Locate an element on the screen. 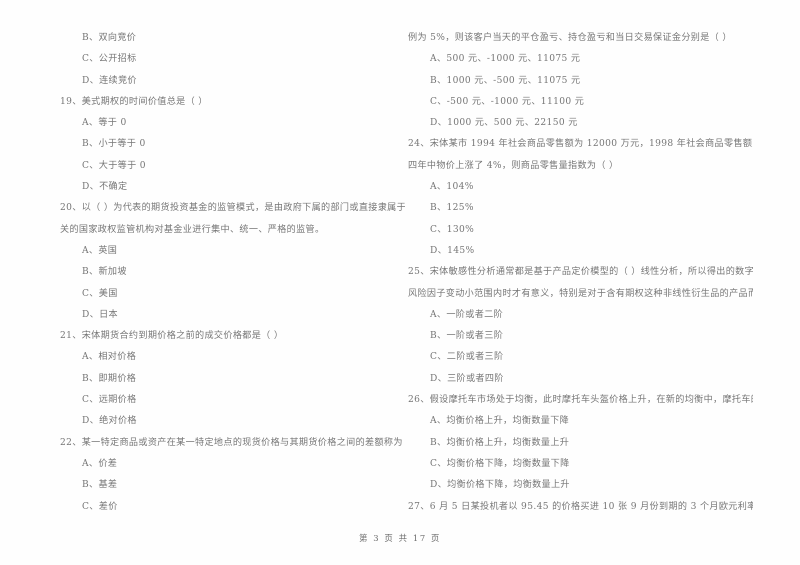  answer-option: C、公开招标 is located at coordinates (109, 59).